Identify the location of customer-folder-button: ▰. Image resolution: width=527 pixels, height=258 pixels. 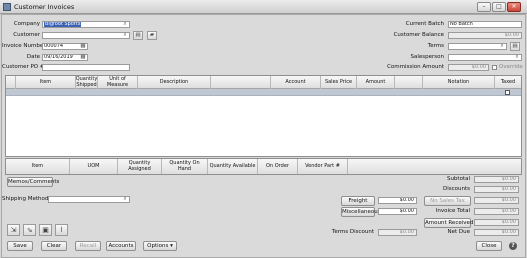
(152, 35).